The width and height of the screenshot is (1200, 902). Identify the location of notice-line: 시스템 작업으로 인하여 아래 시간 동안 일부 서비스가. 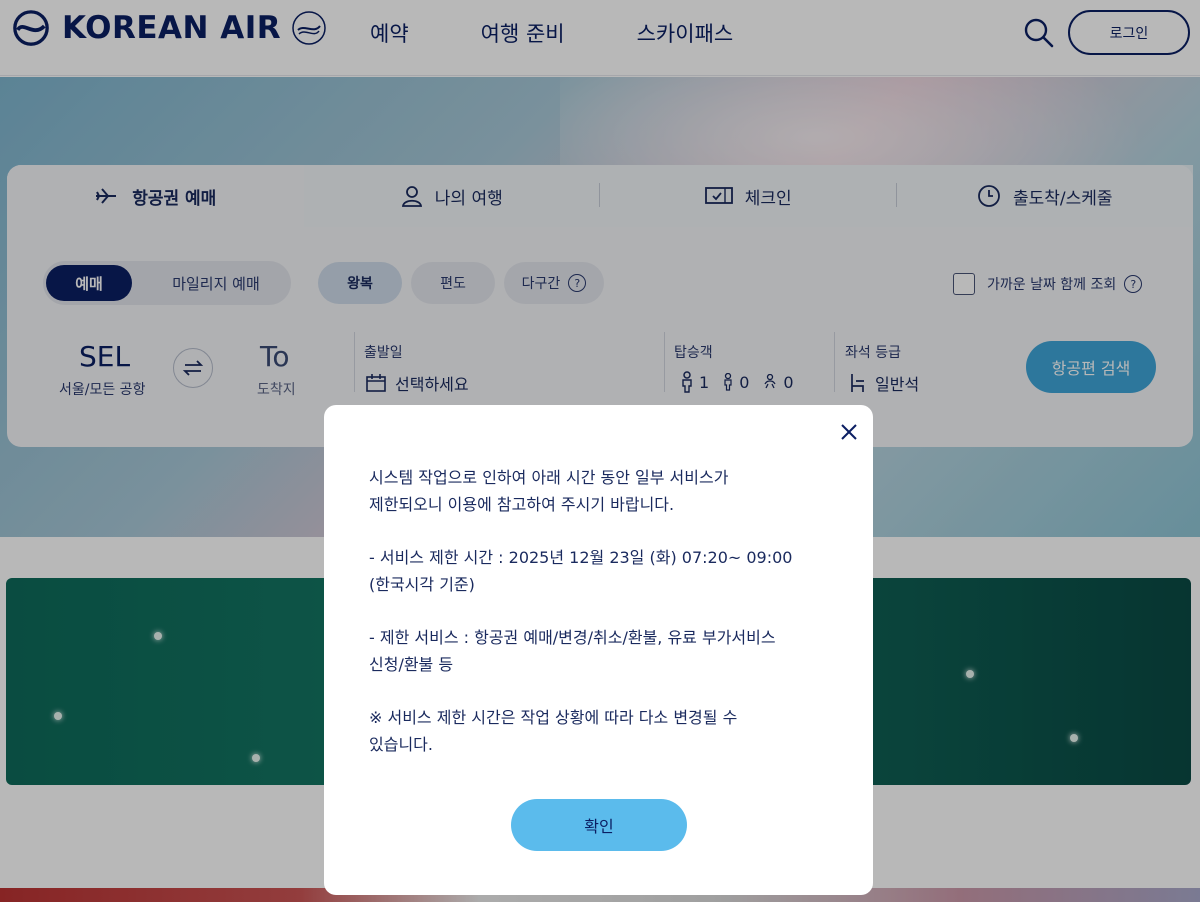
(549, 477).